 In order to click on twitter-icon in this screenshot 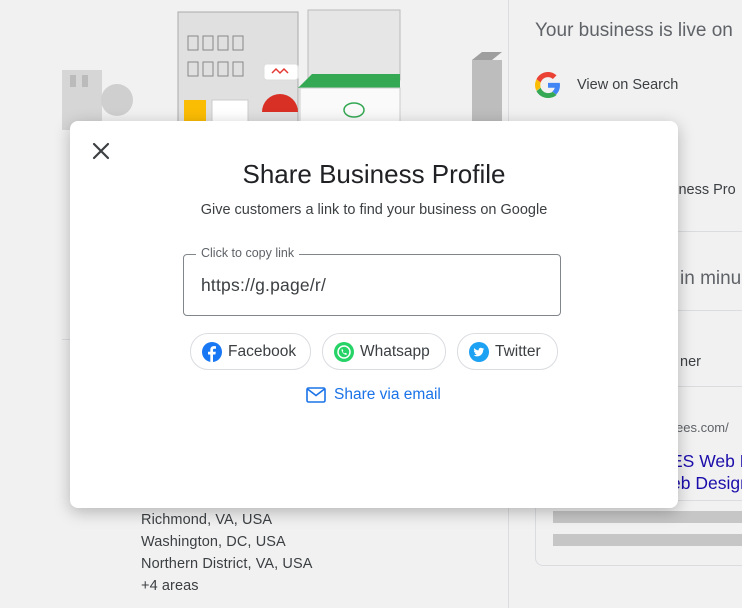, I will do `click(479, 351)`.